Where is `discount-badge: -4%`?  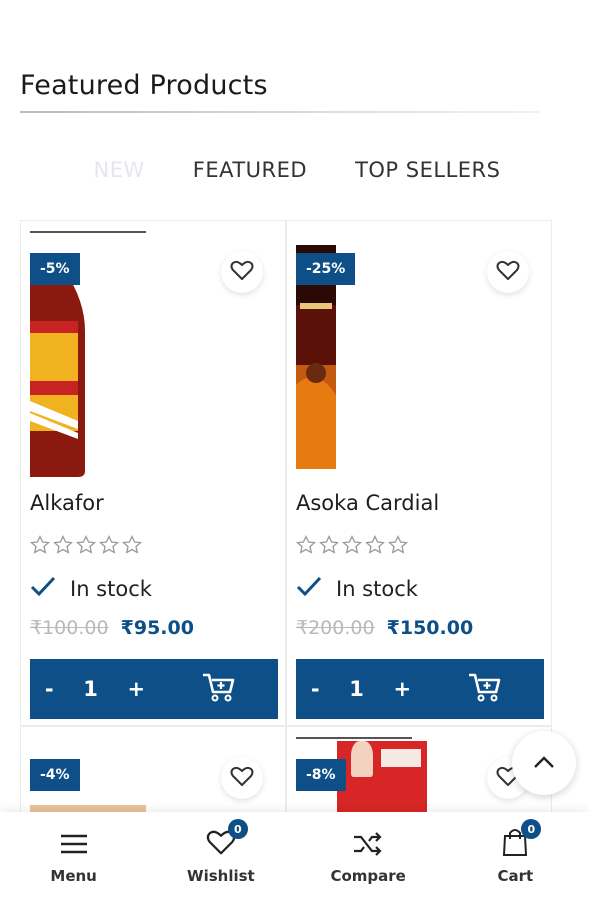 discount-badge: -4% is located at coordinates (55, 775).